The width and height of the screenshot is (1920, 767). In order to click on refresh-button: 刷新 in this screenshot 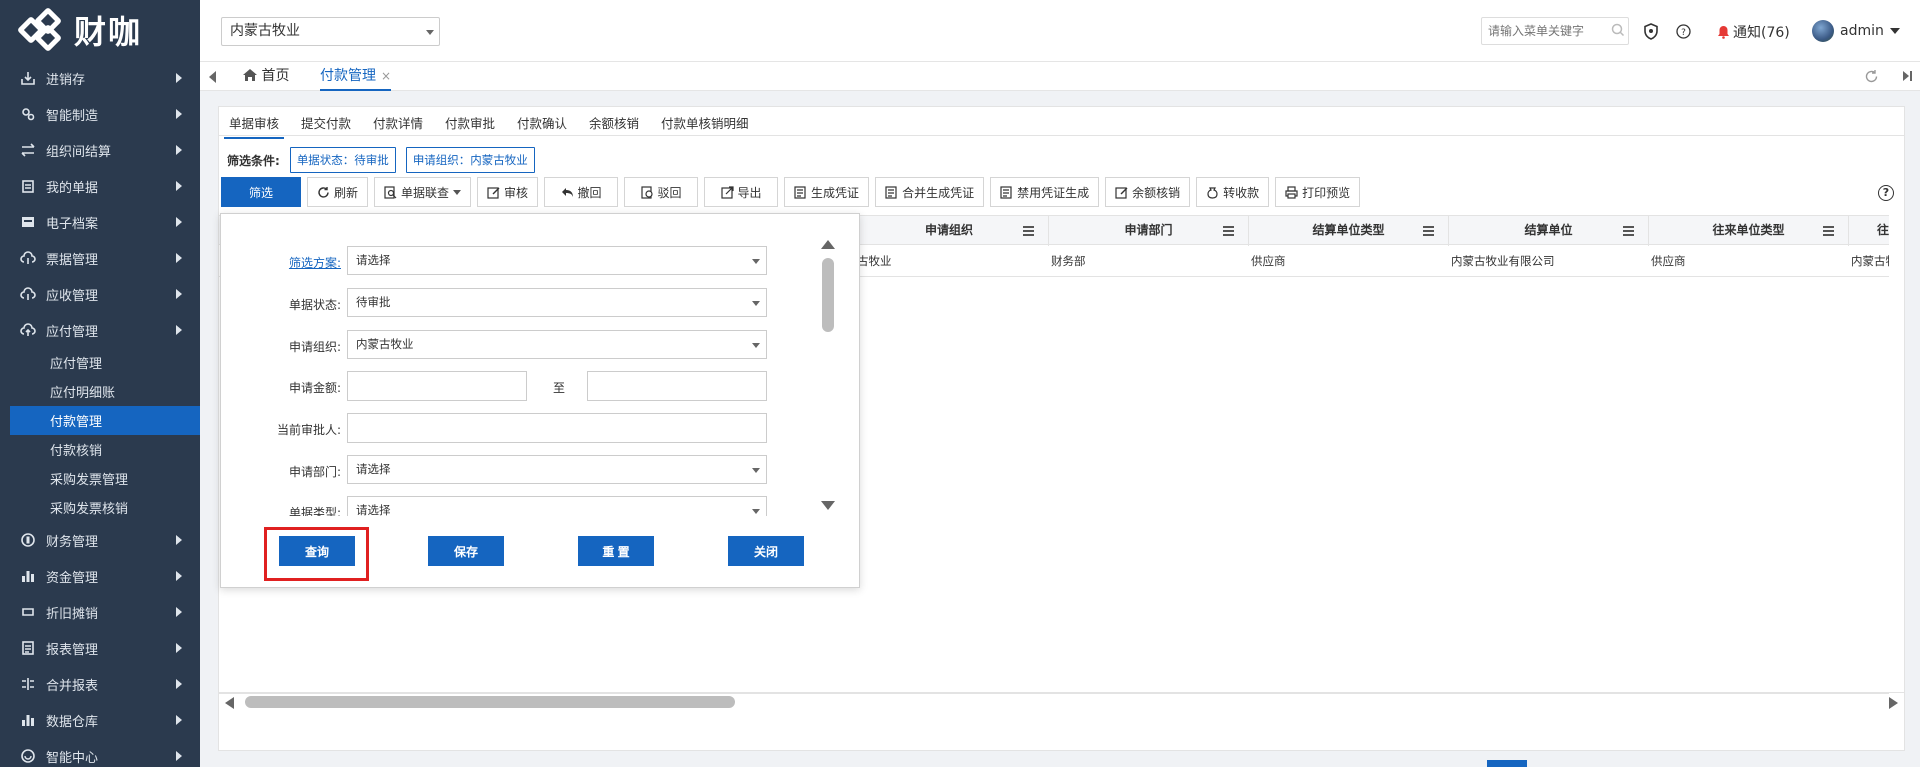, I will do `click(338, 192)`.